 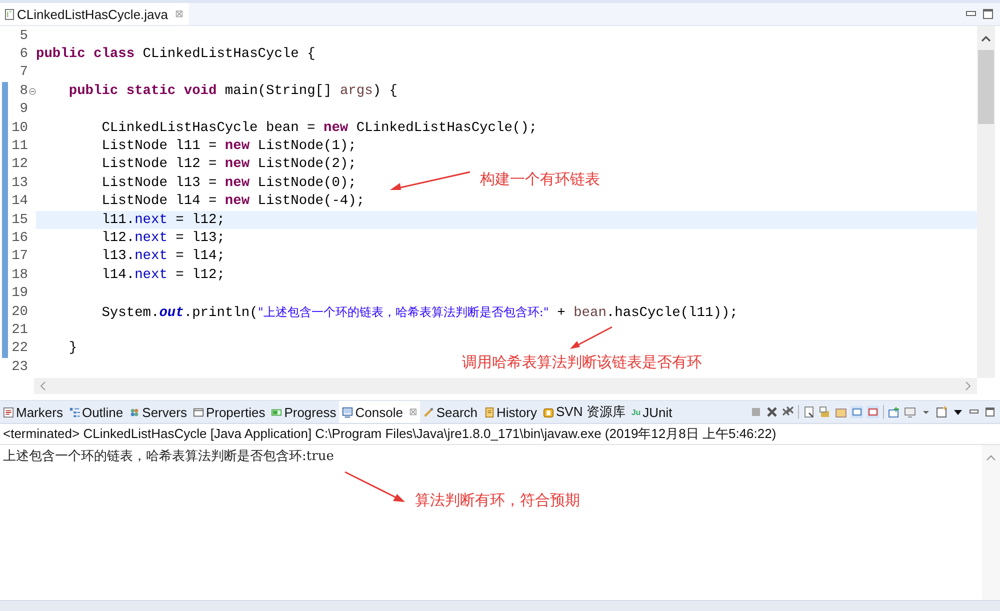 What do you see at coordinates (8, 412) in the screenshot?
I see `list-icon` at bounding box center [8, 412].